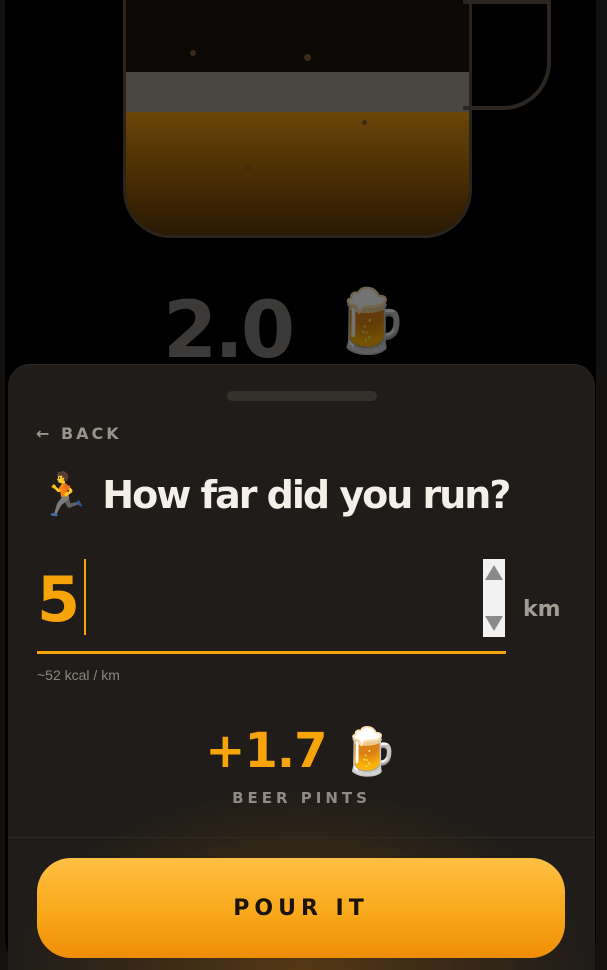 The image size is (607, 970). What do you see at coordinates (542, 609) in the screenshot?
I see `distance-unit: km` at bounding box center [542, 609].